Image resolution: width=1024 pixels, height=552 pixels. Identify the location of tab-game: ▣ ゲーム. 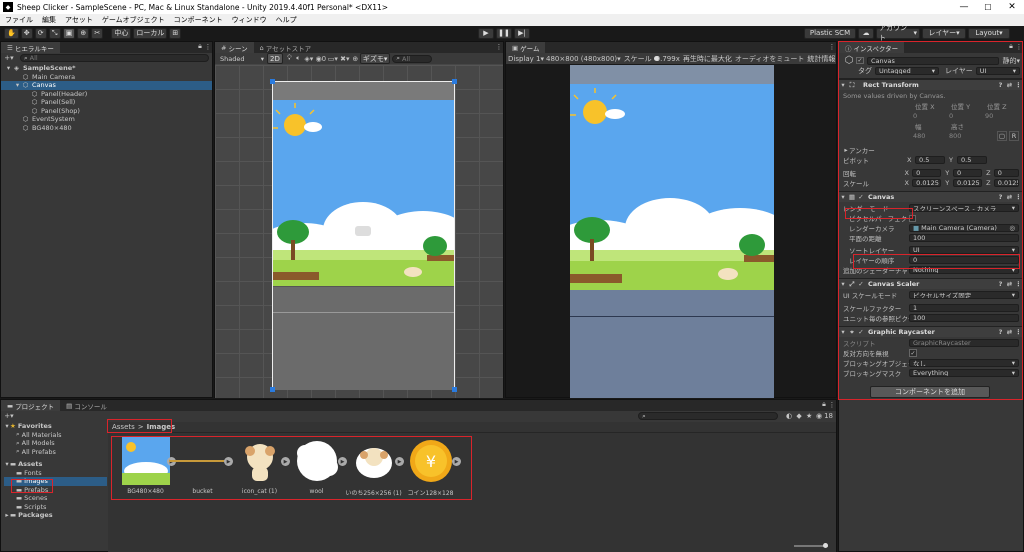
(526, 47).